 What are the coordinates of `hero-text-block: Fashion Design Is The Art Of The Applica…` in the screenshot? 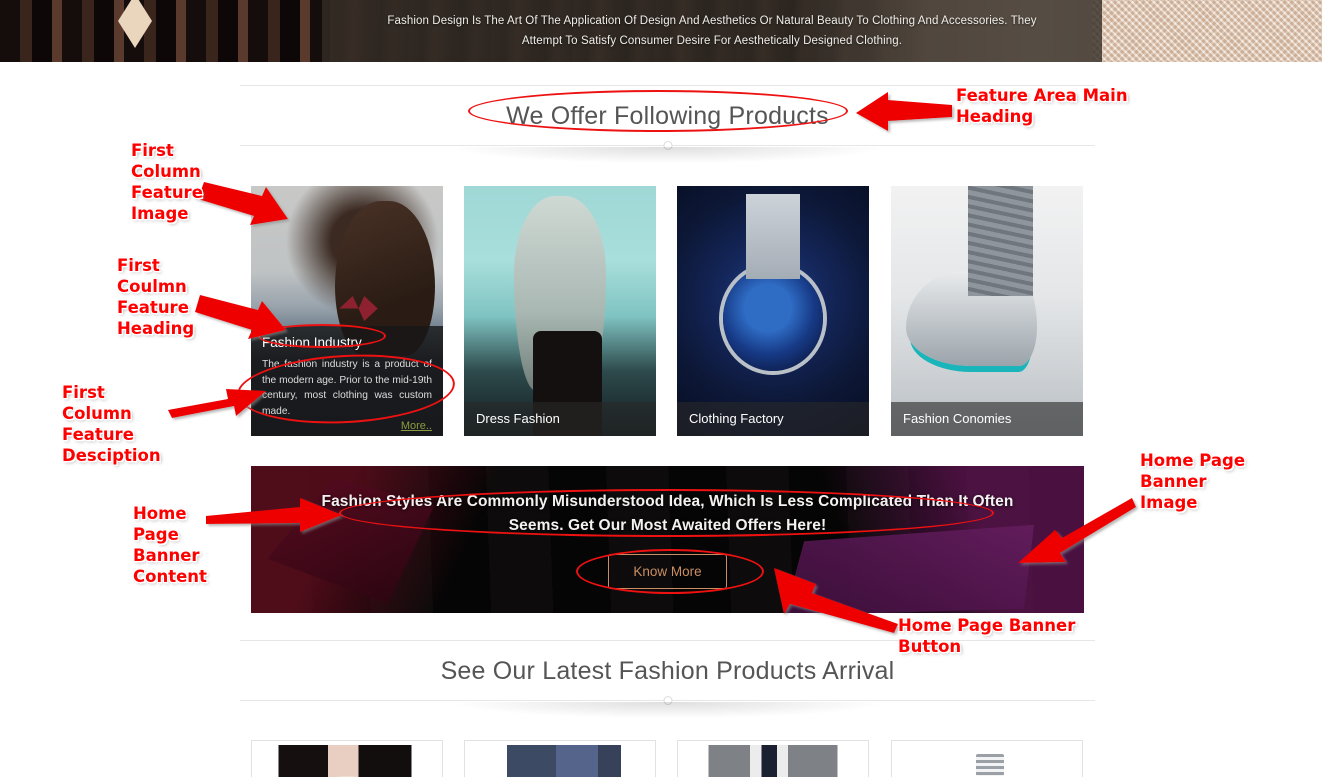 It's located at (712, 31).